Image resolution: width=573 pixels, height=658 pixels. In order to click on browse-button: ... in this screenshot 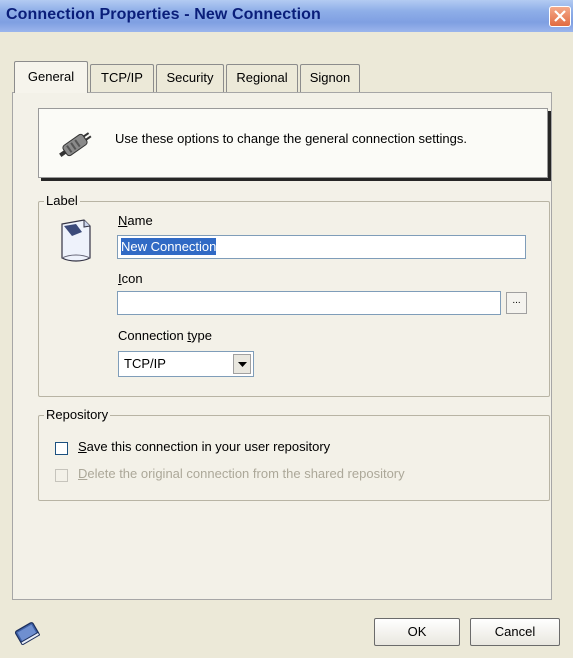, I will do `click(516, 303)`.